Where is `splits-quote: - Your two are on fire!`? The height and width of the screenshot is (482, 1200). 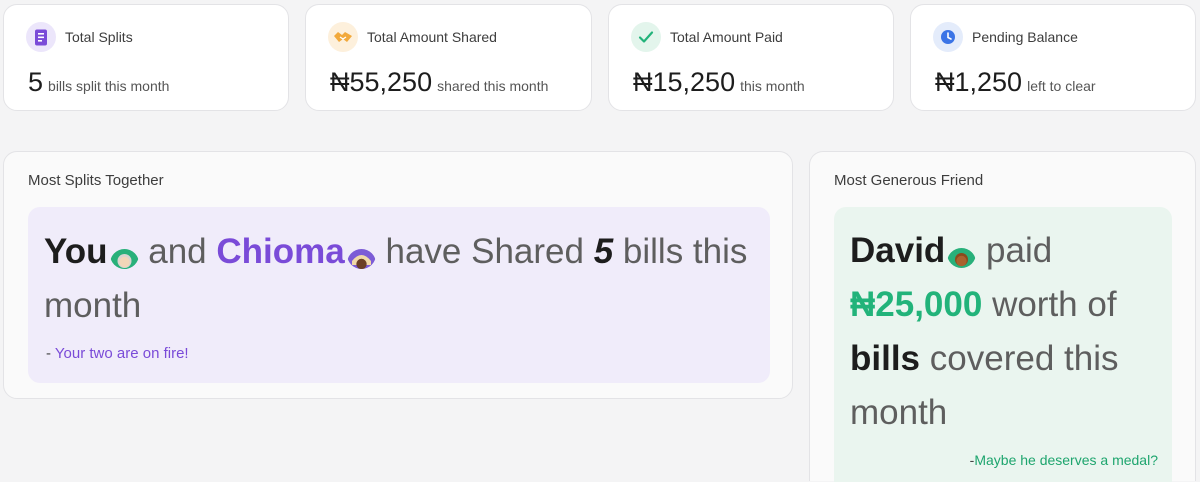 splits-quote: - Your two are on fire! is located at coordinates (117, 353).